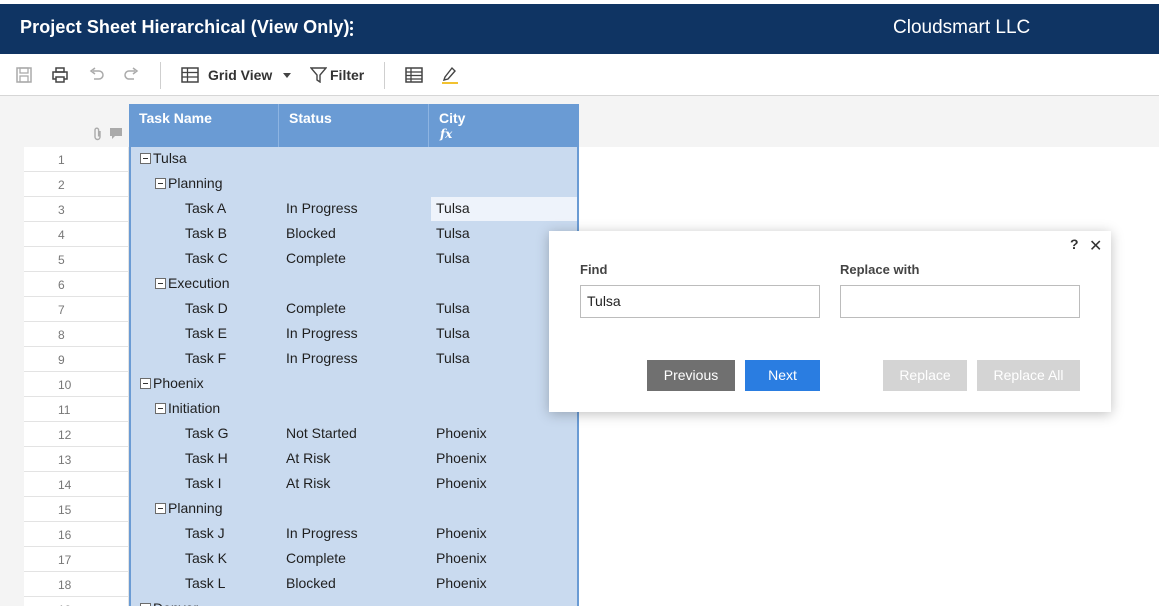  I want to click on next-button: Next, so click(782, 375).